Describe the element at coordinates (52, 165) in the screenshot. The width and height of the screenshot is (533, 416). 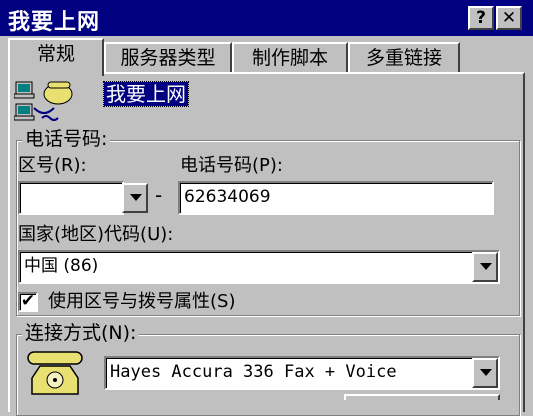
I see `area-code-label: 区号(R):` at that location.